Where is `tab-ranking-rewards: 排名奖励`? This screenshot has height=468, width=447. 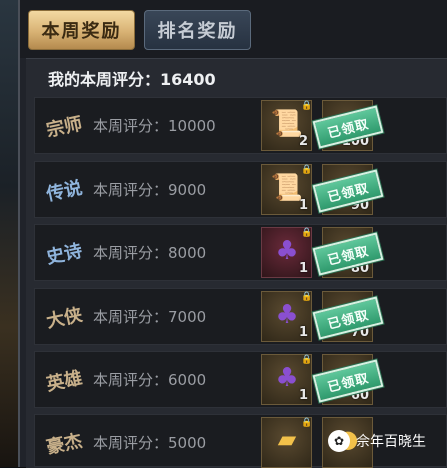
tab-ranking-rewards: 排名奖励 is located at coordinates (197, 30).